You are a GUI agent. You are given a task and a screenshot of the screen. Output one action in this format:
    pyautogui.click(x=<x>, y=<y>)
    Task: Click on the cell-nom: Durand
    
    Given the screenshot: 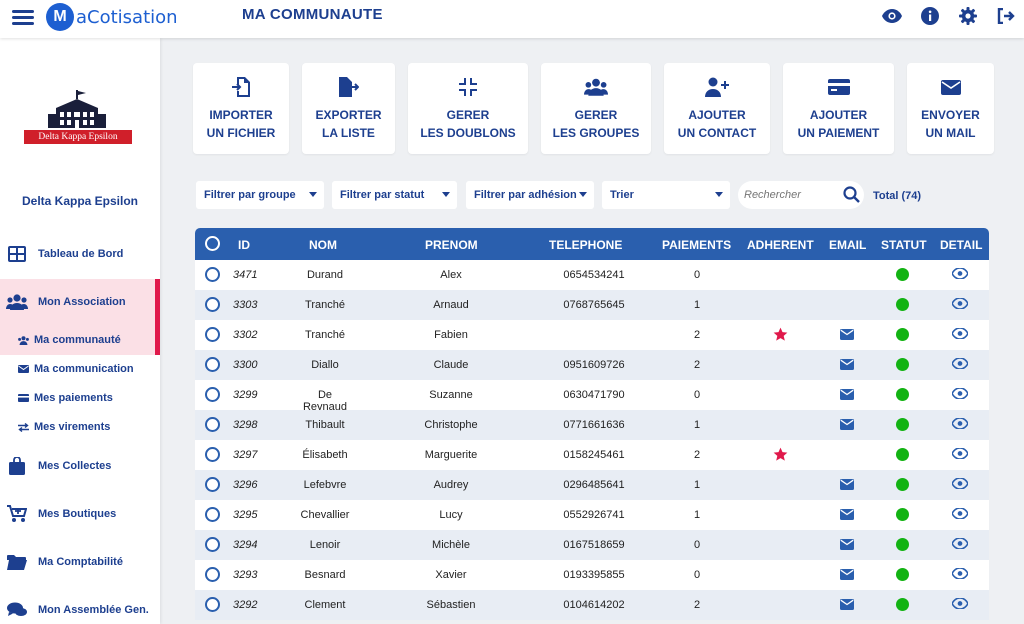 What is the action you would take?
    pyautogui.click(x=325, y=275)
    